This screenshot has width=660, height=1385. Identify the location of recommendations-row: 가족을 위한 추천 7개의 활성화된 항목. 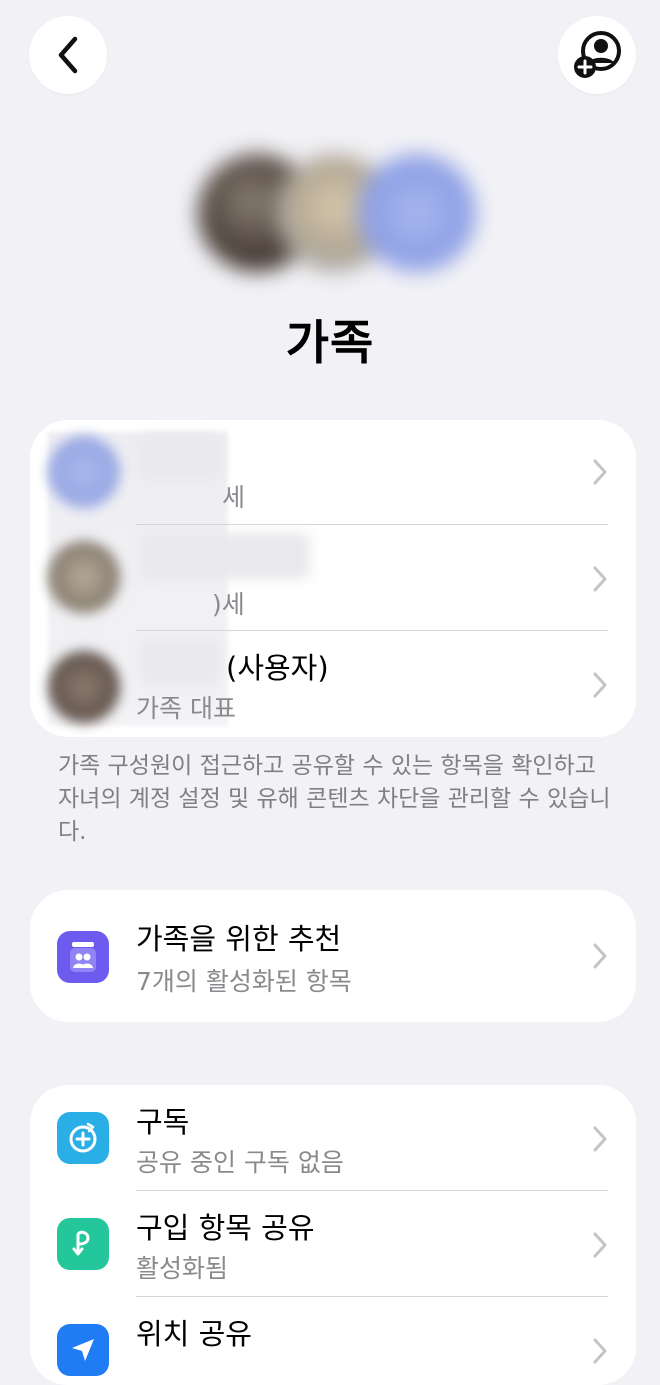
(333, 956).